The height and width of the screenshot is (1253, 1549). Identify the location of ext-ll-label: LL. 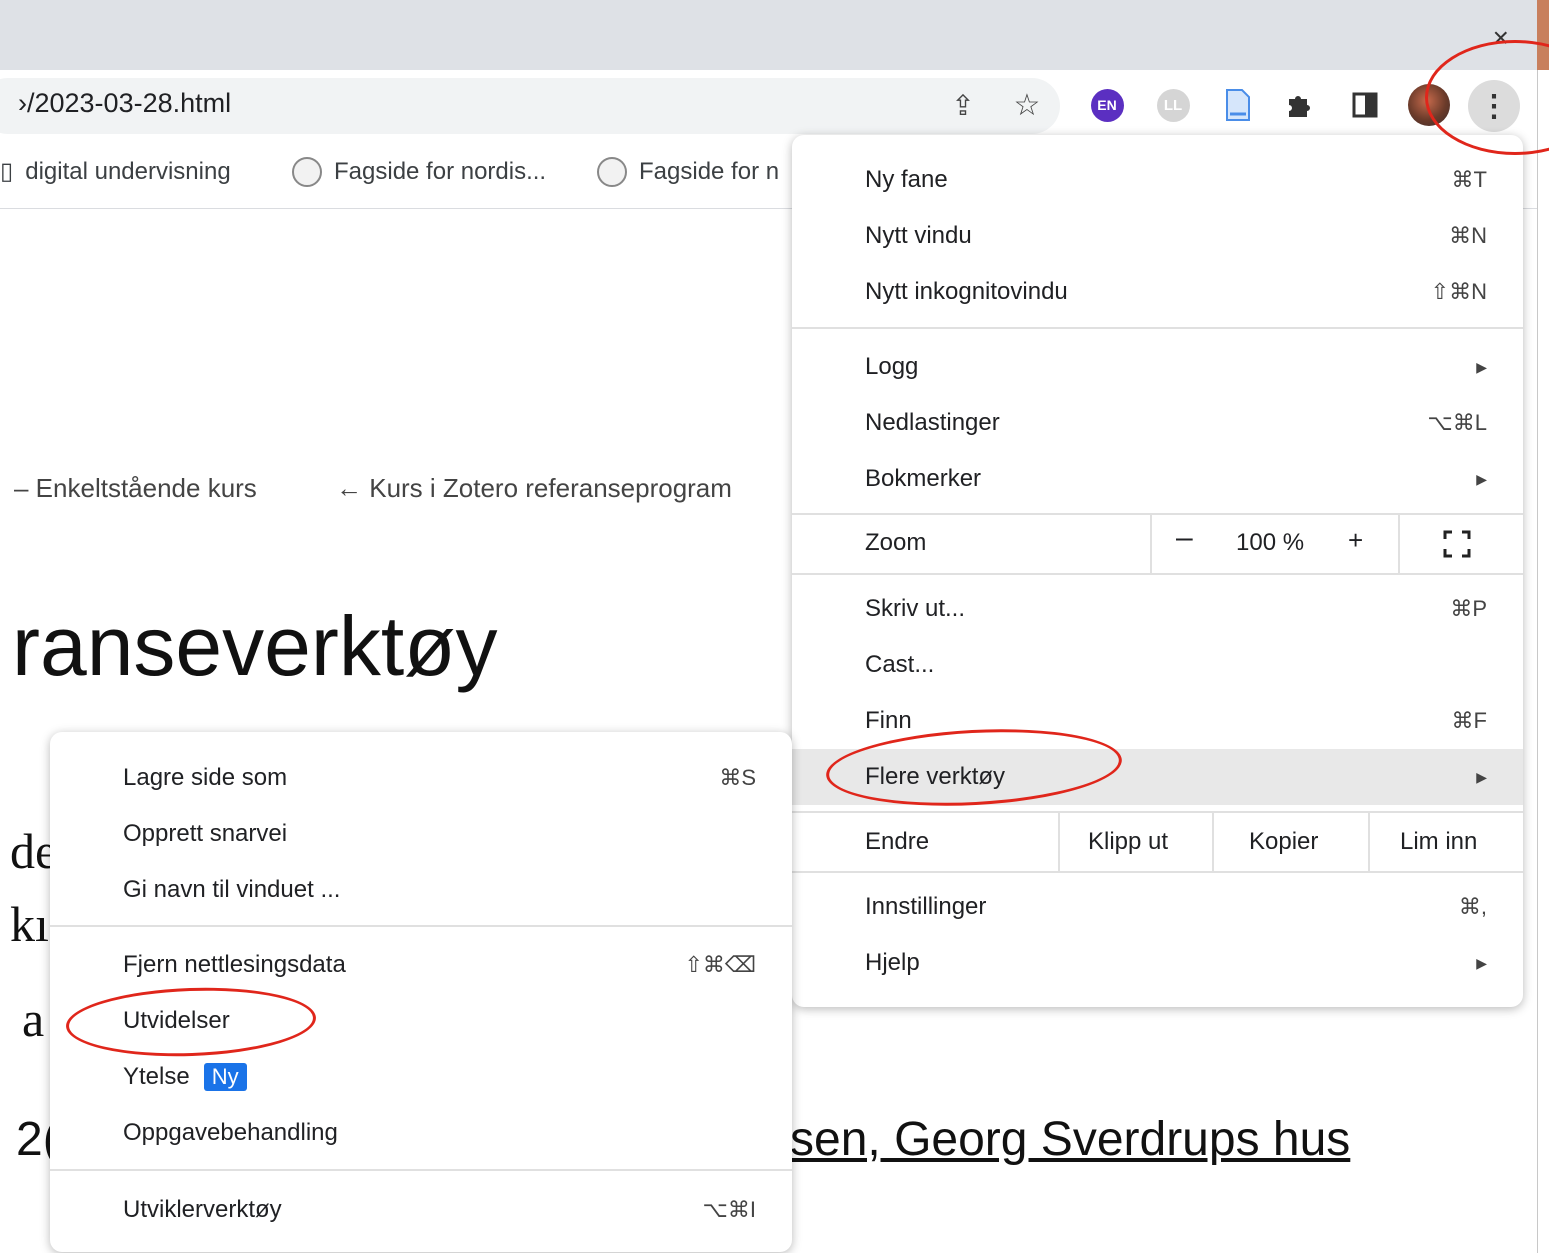
(1173, 105).